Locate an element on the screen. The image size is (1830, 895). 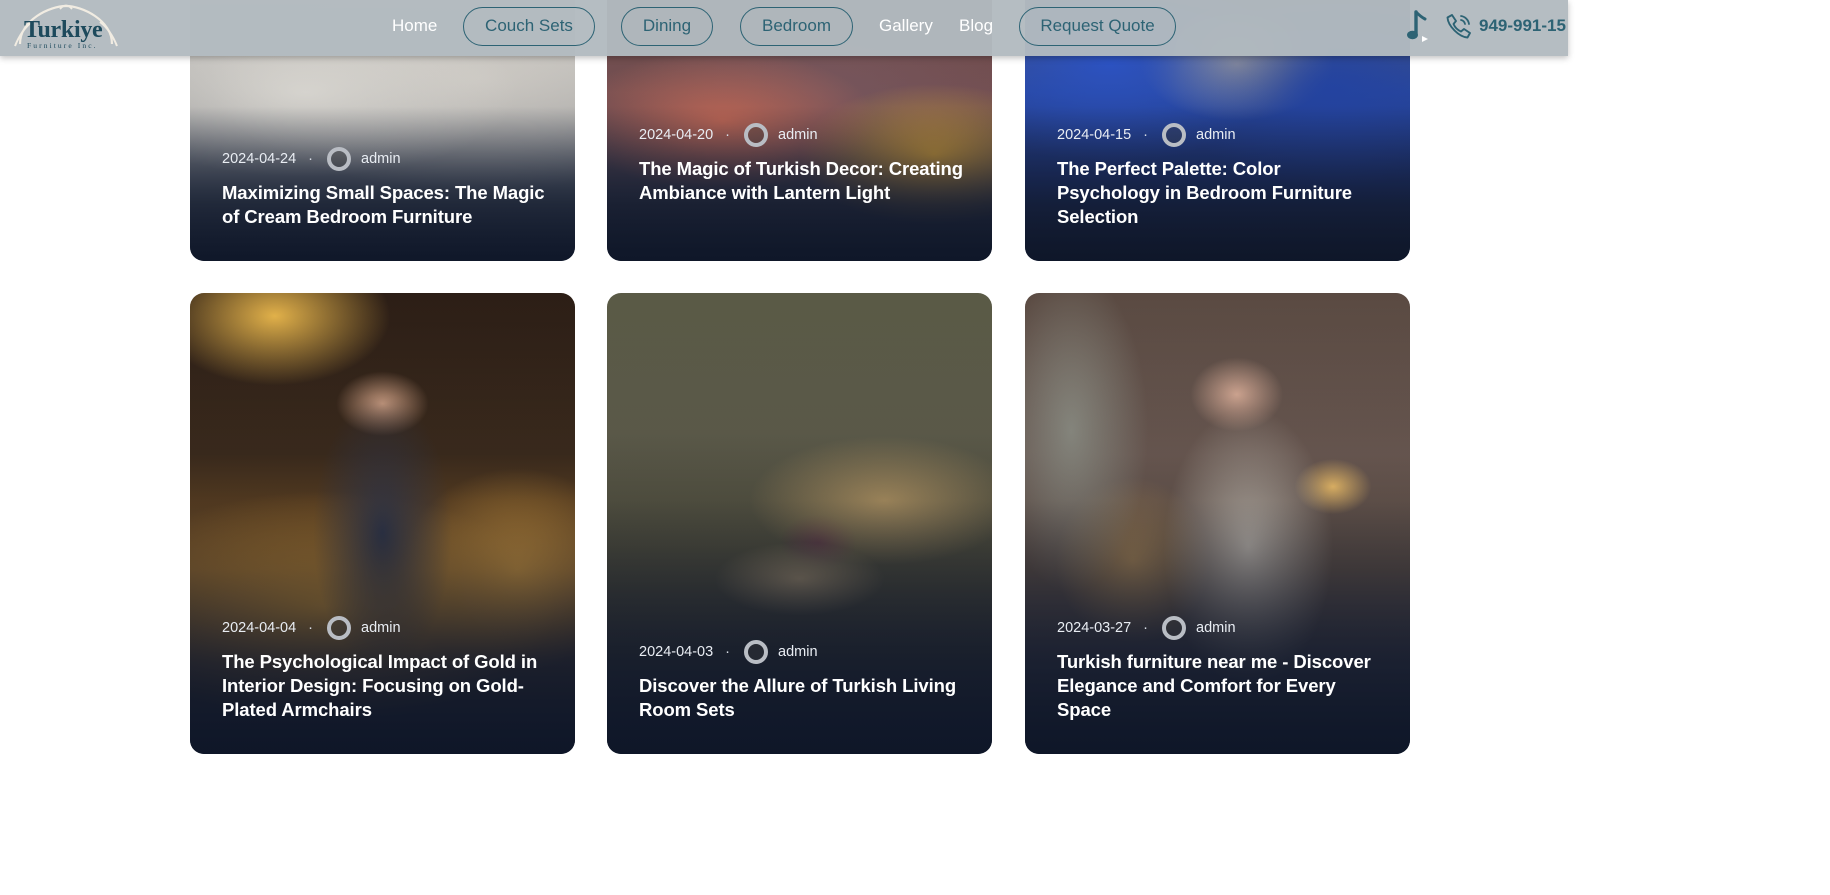
nav-gallery: Gallery is located at coordinates (906, 26).